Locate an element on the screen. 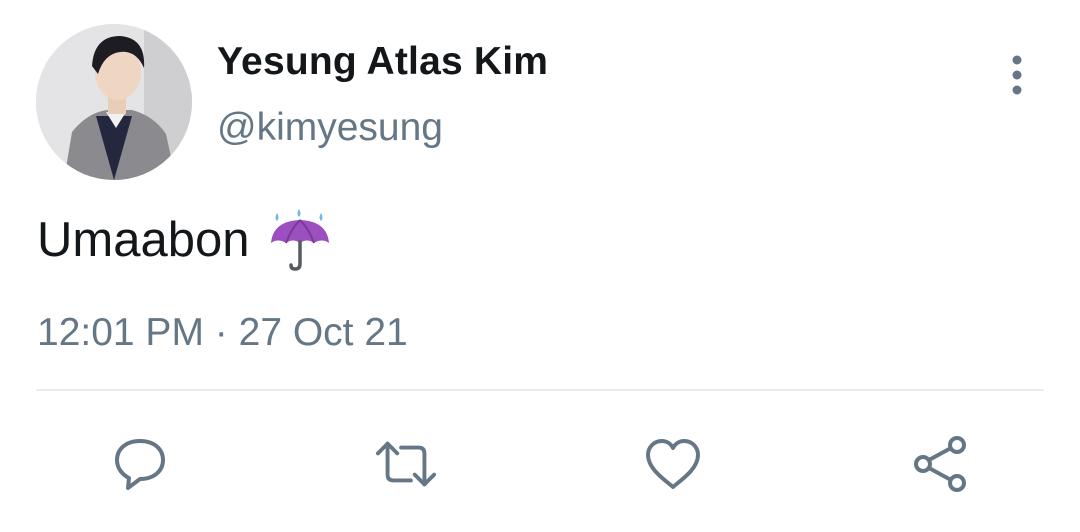 Image resolution: width=1080 pixels, height=532 pixels. display-name: Yesung Atlas Kim is located at coordinates (382, 62).